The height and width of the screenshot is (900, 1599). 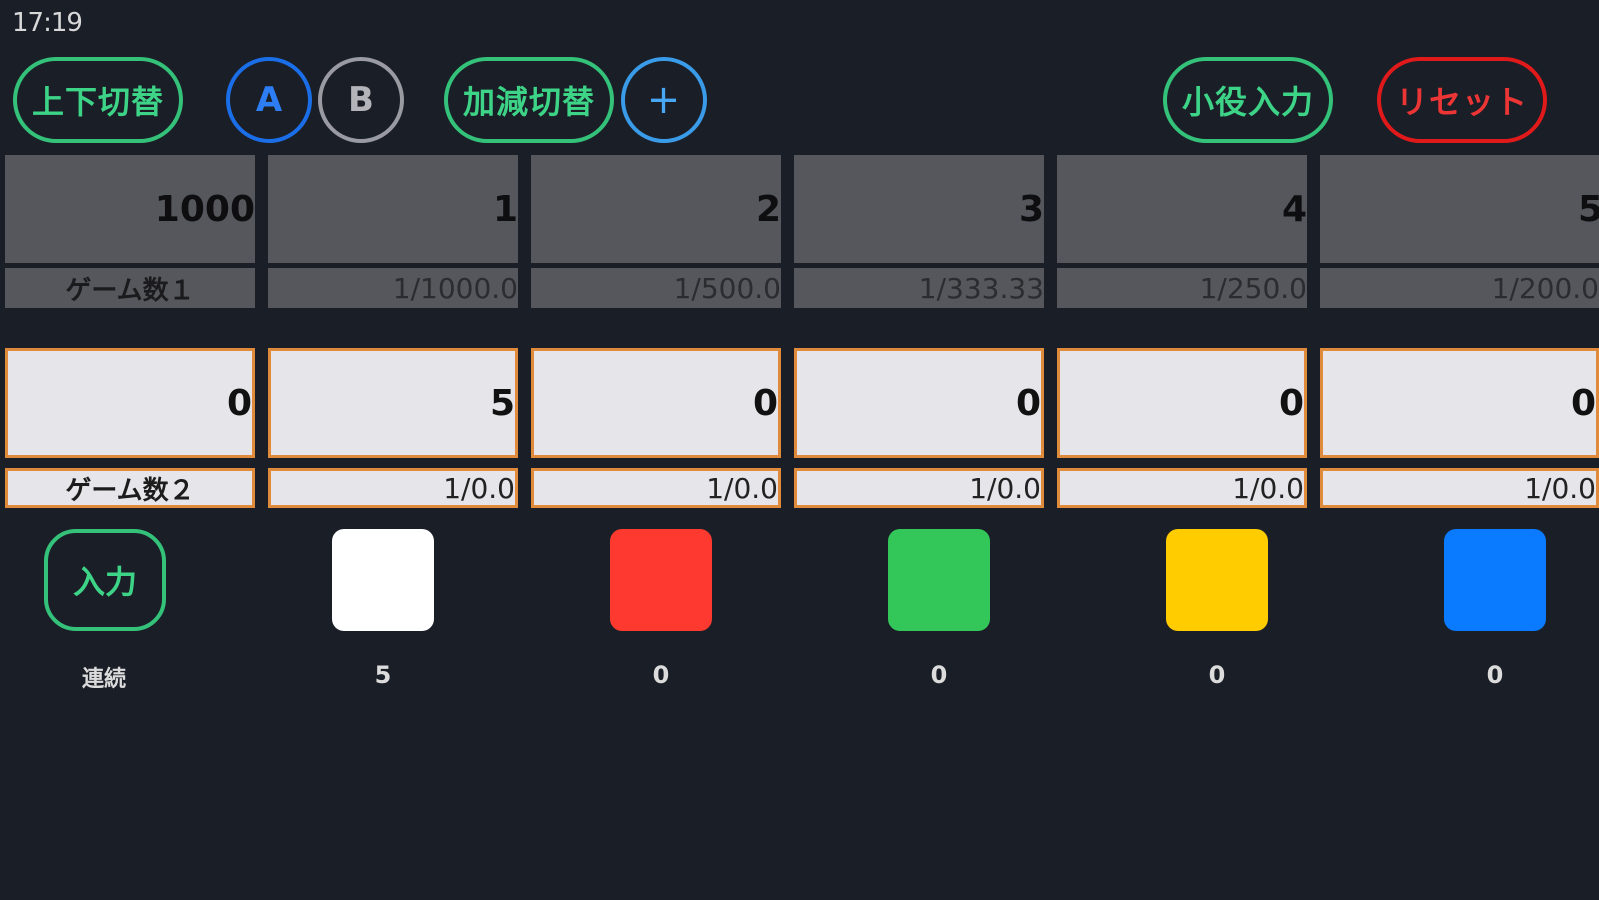 What do you see at coordinates (130, 488) in the screenshot?
I see `row2-label: ゲーム数２` at bounding box center [130, 488].